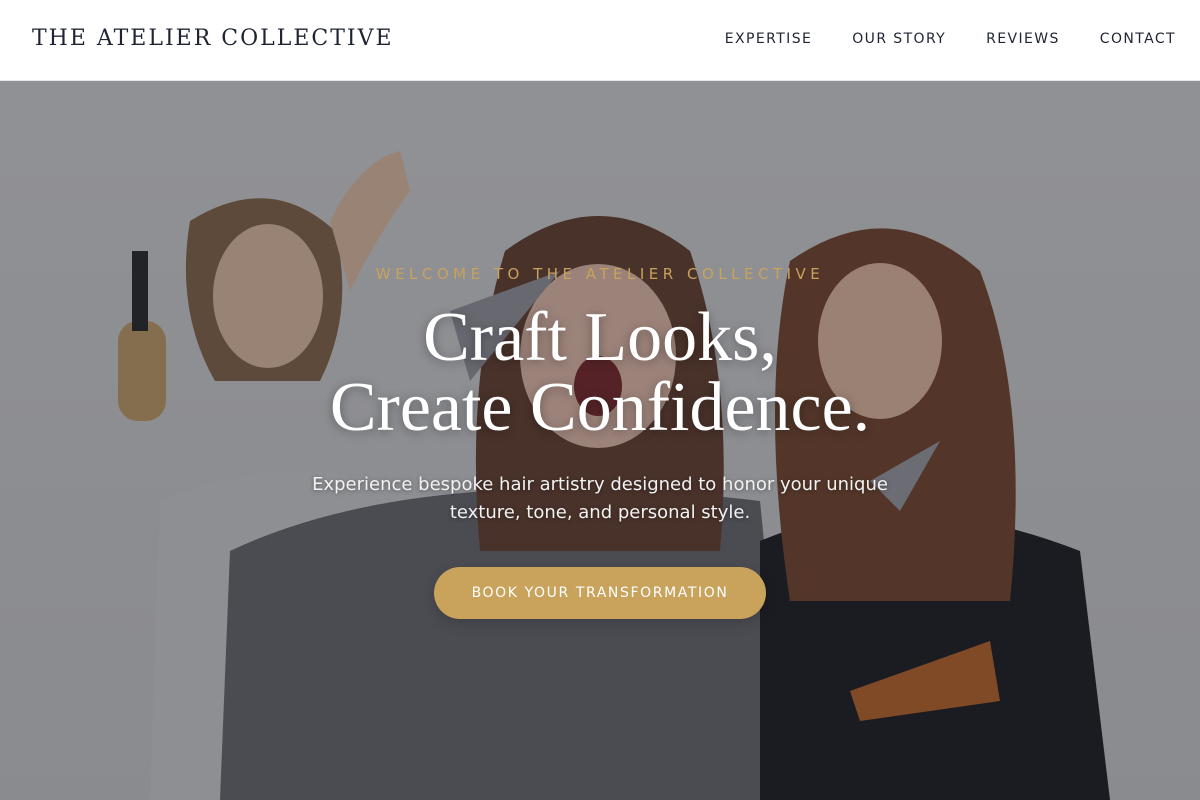 The image size is (1200, 800). I want to click on nav-link-reviews: REVIEWS, so click(1023, 39).